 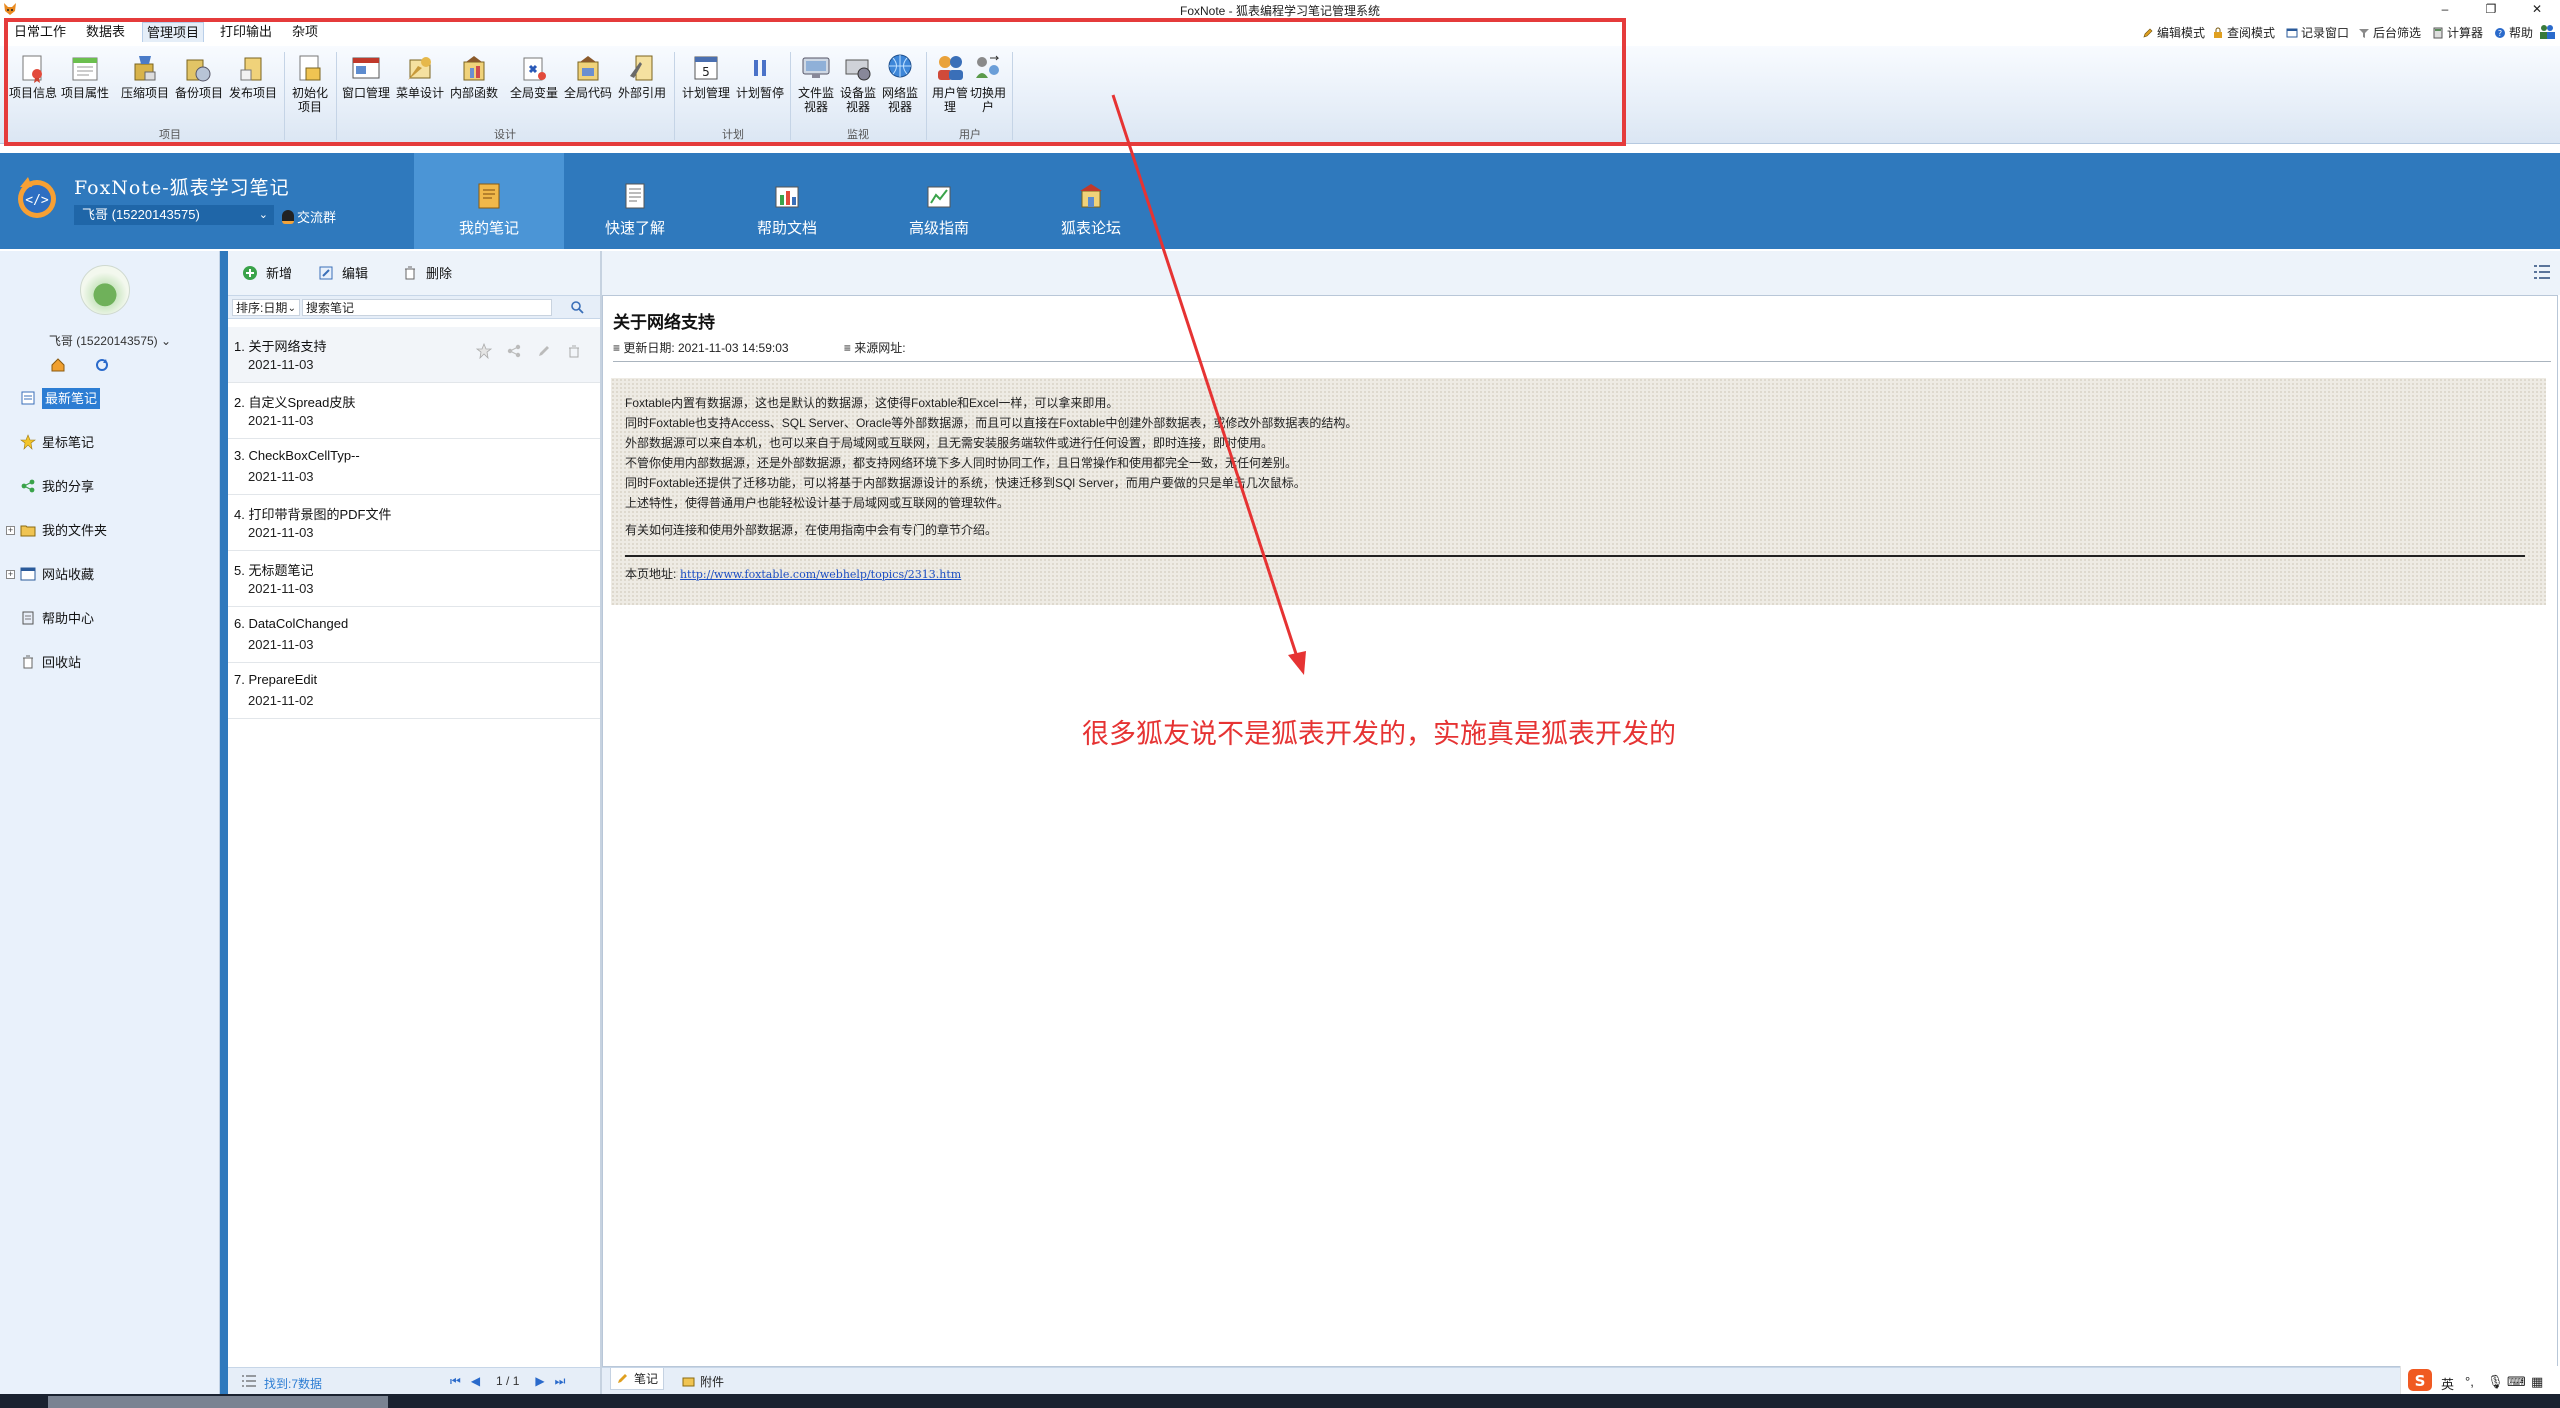 I want to click on note-list-item: 1. 关于网络支持 2021-11-03, so click(x=414, y=355).